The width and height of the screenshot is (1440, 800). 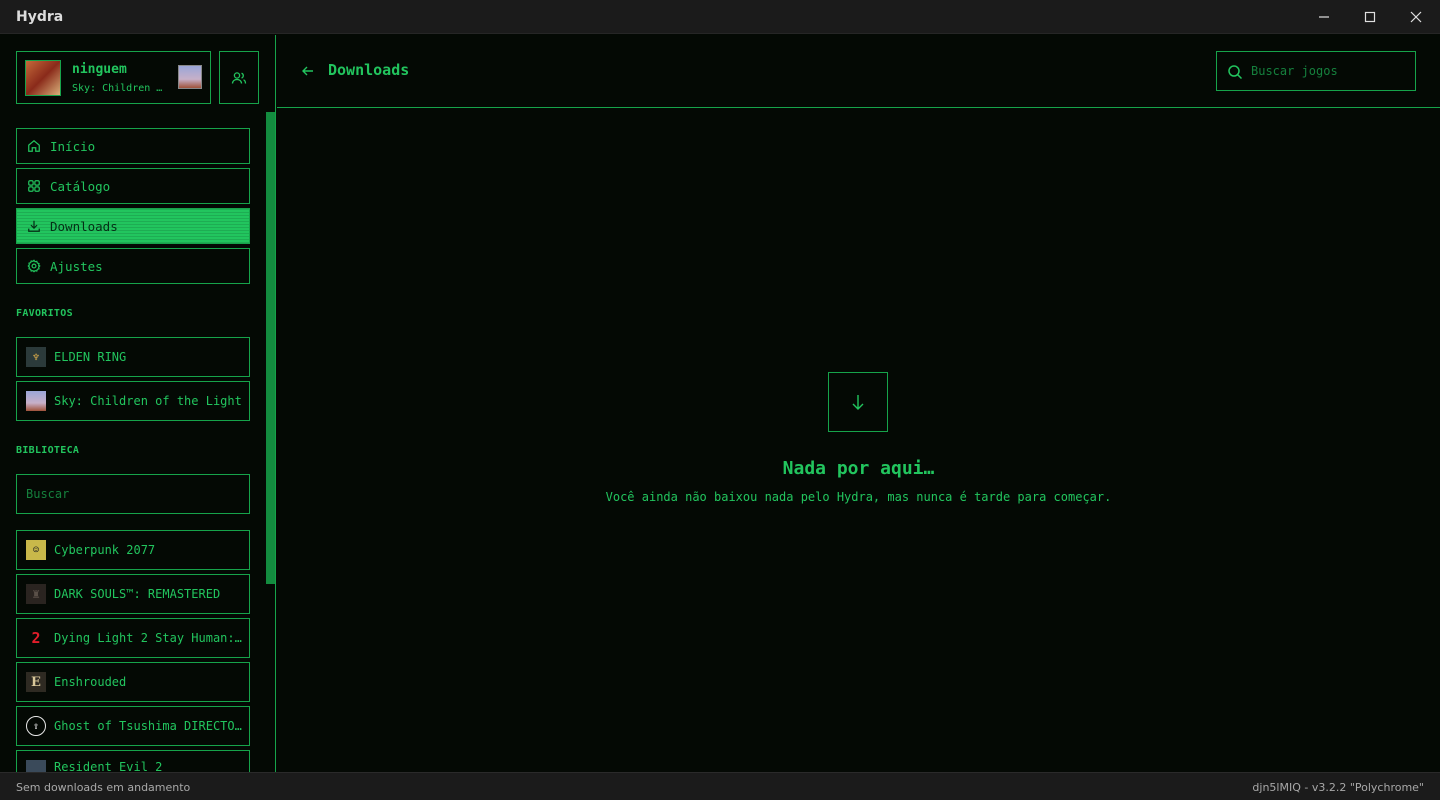 What do you see at coordinates (108, 766) in the screenshot?
I see `library-item-label: Resident Evil 2` at bounding box center [108, 766].